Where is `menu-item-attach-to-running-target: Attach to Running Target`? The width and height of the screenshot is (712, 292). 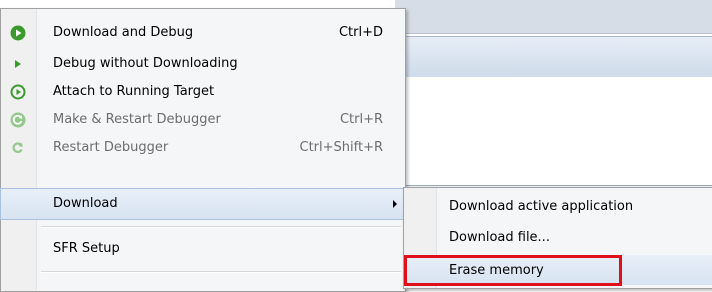
menu-item-attach-to-running-target: Attach to Running Target is located at coordinates (203, 92).